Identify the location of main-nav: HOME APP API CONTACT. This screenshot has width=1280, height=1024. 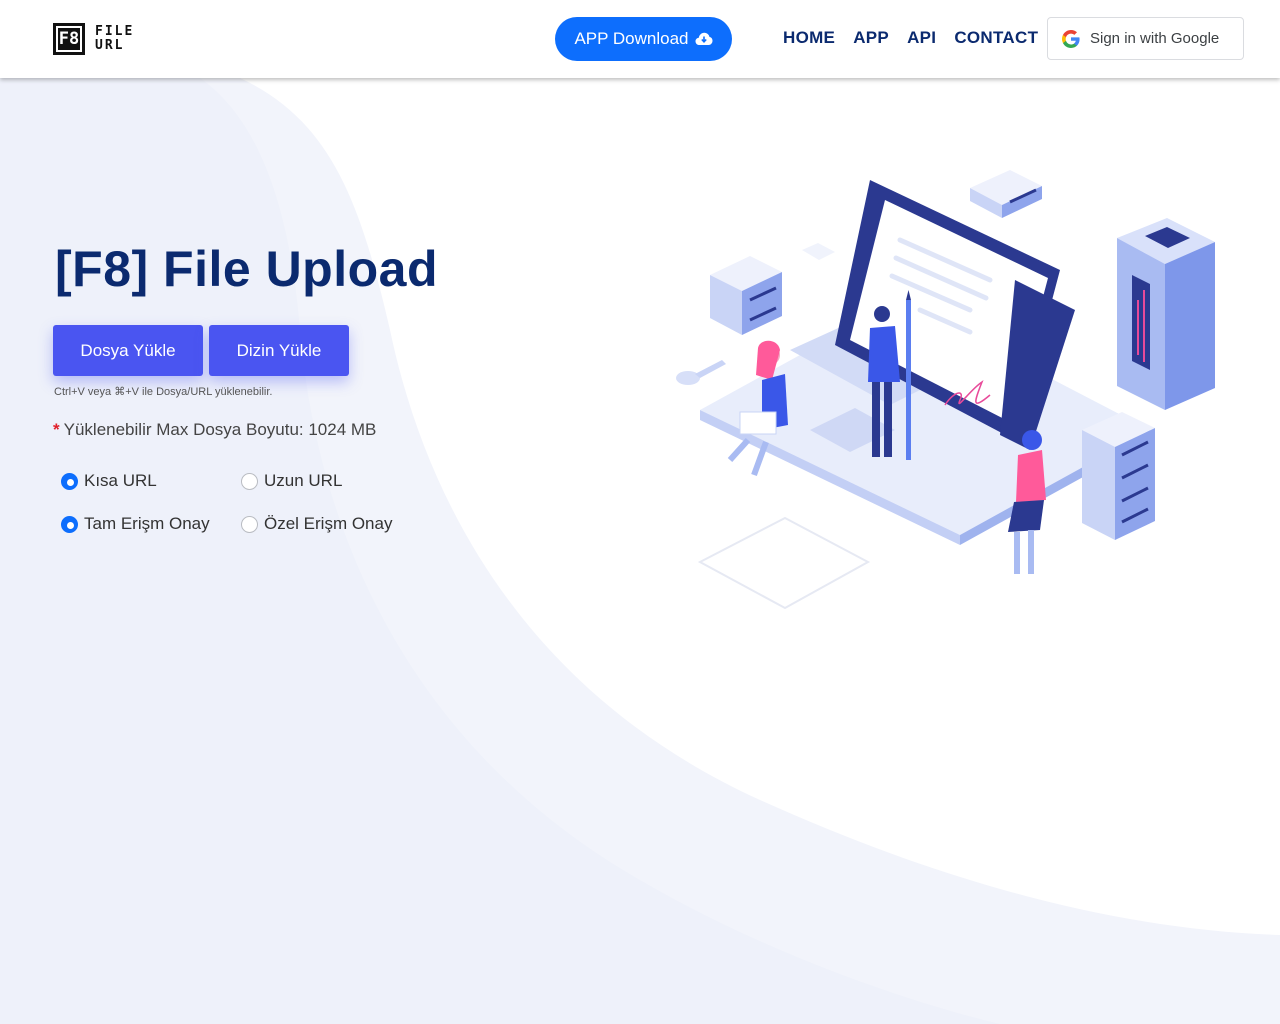
(910, 38).